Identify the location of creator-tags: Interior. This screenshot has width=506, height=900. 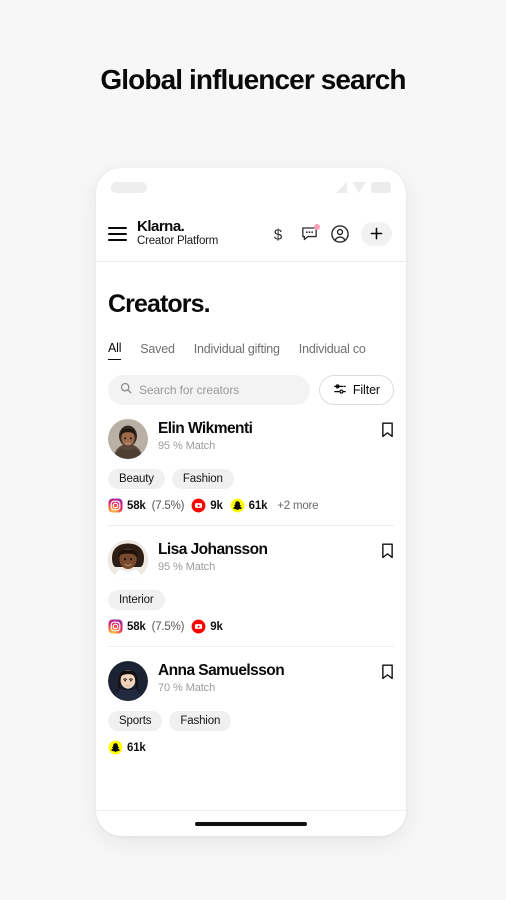
(251, 600).